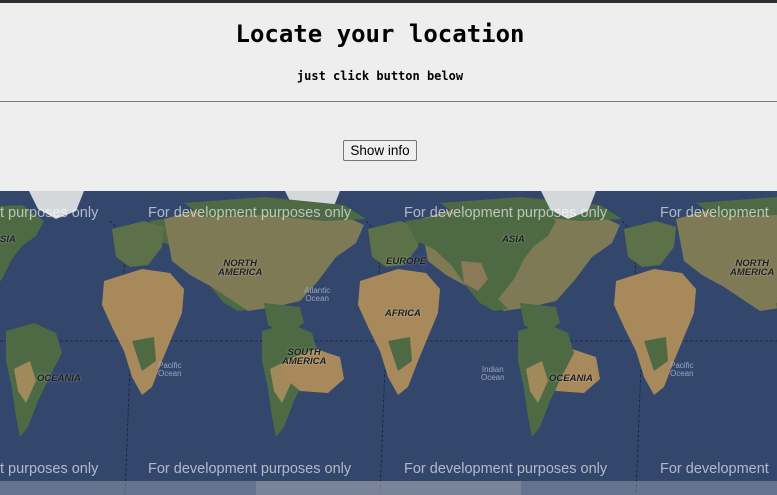  I want to click on continent-label-asia: SIA, so click(8, 239).